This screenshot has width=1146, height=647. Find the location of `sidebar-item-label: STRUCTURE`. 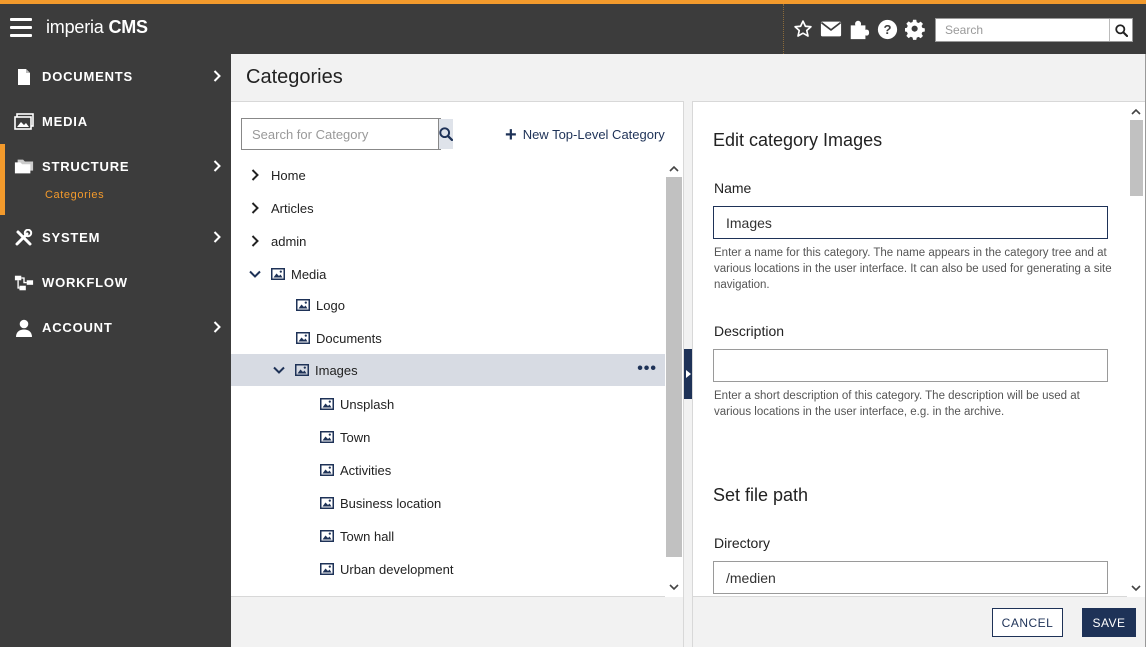

sidebar-item-label: STRUCTURE is located at coordinates (86, 166).